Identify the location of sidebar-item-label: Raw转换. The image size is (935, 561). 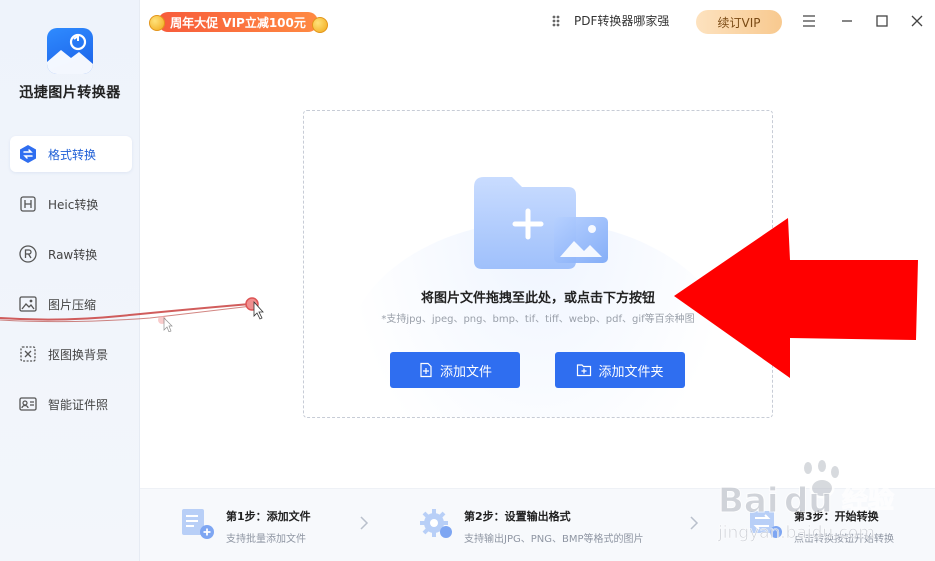
(73, 254).